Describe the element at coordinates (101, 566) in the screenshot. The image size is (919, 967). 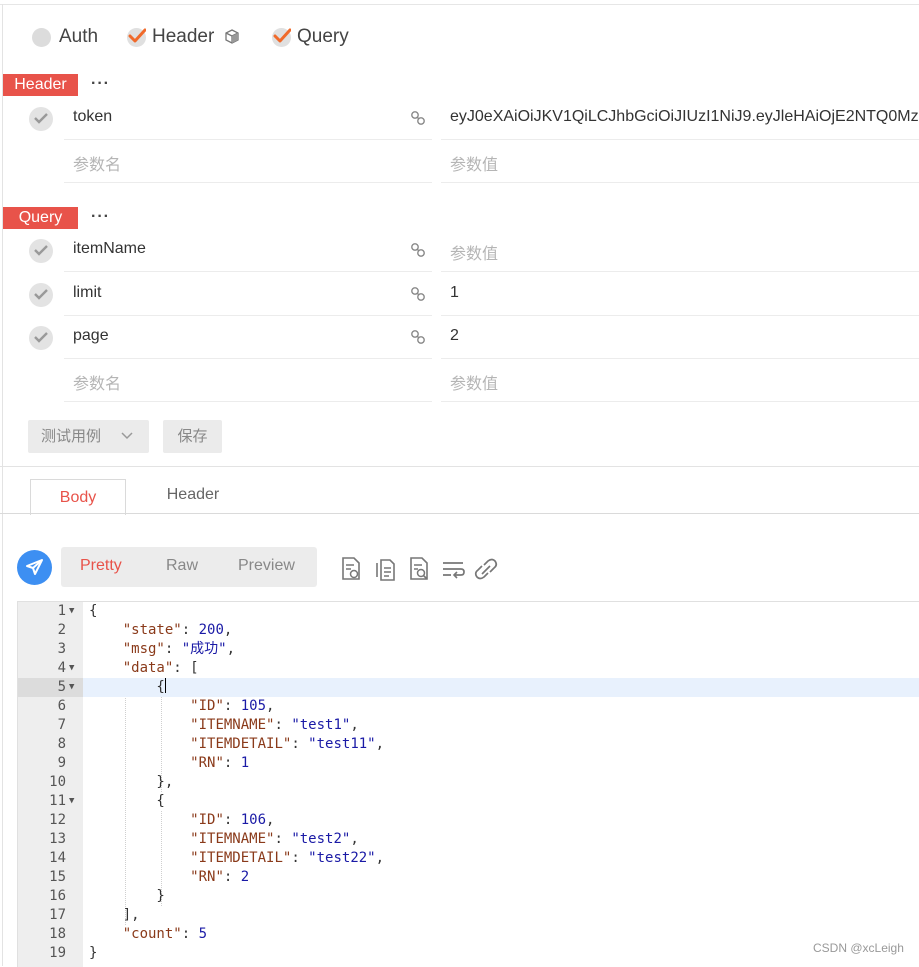
I see `view-pretty: Pretty` at that location.